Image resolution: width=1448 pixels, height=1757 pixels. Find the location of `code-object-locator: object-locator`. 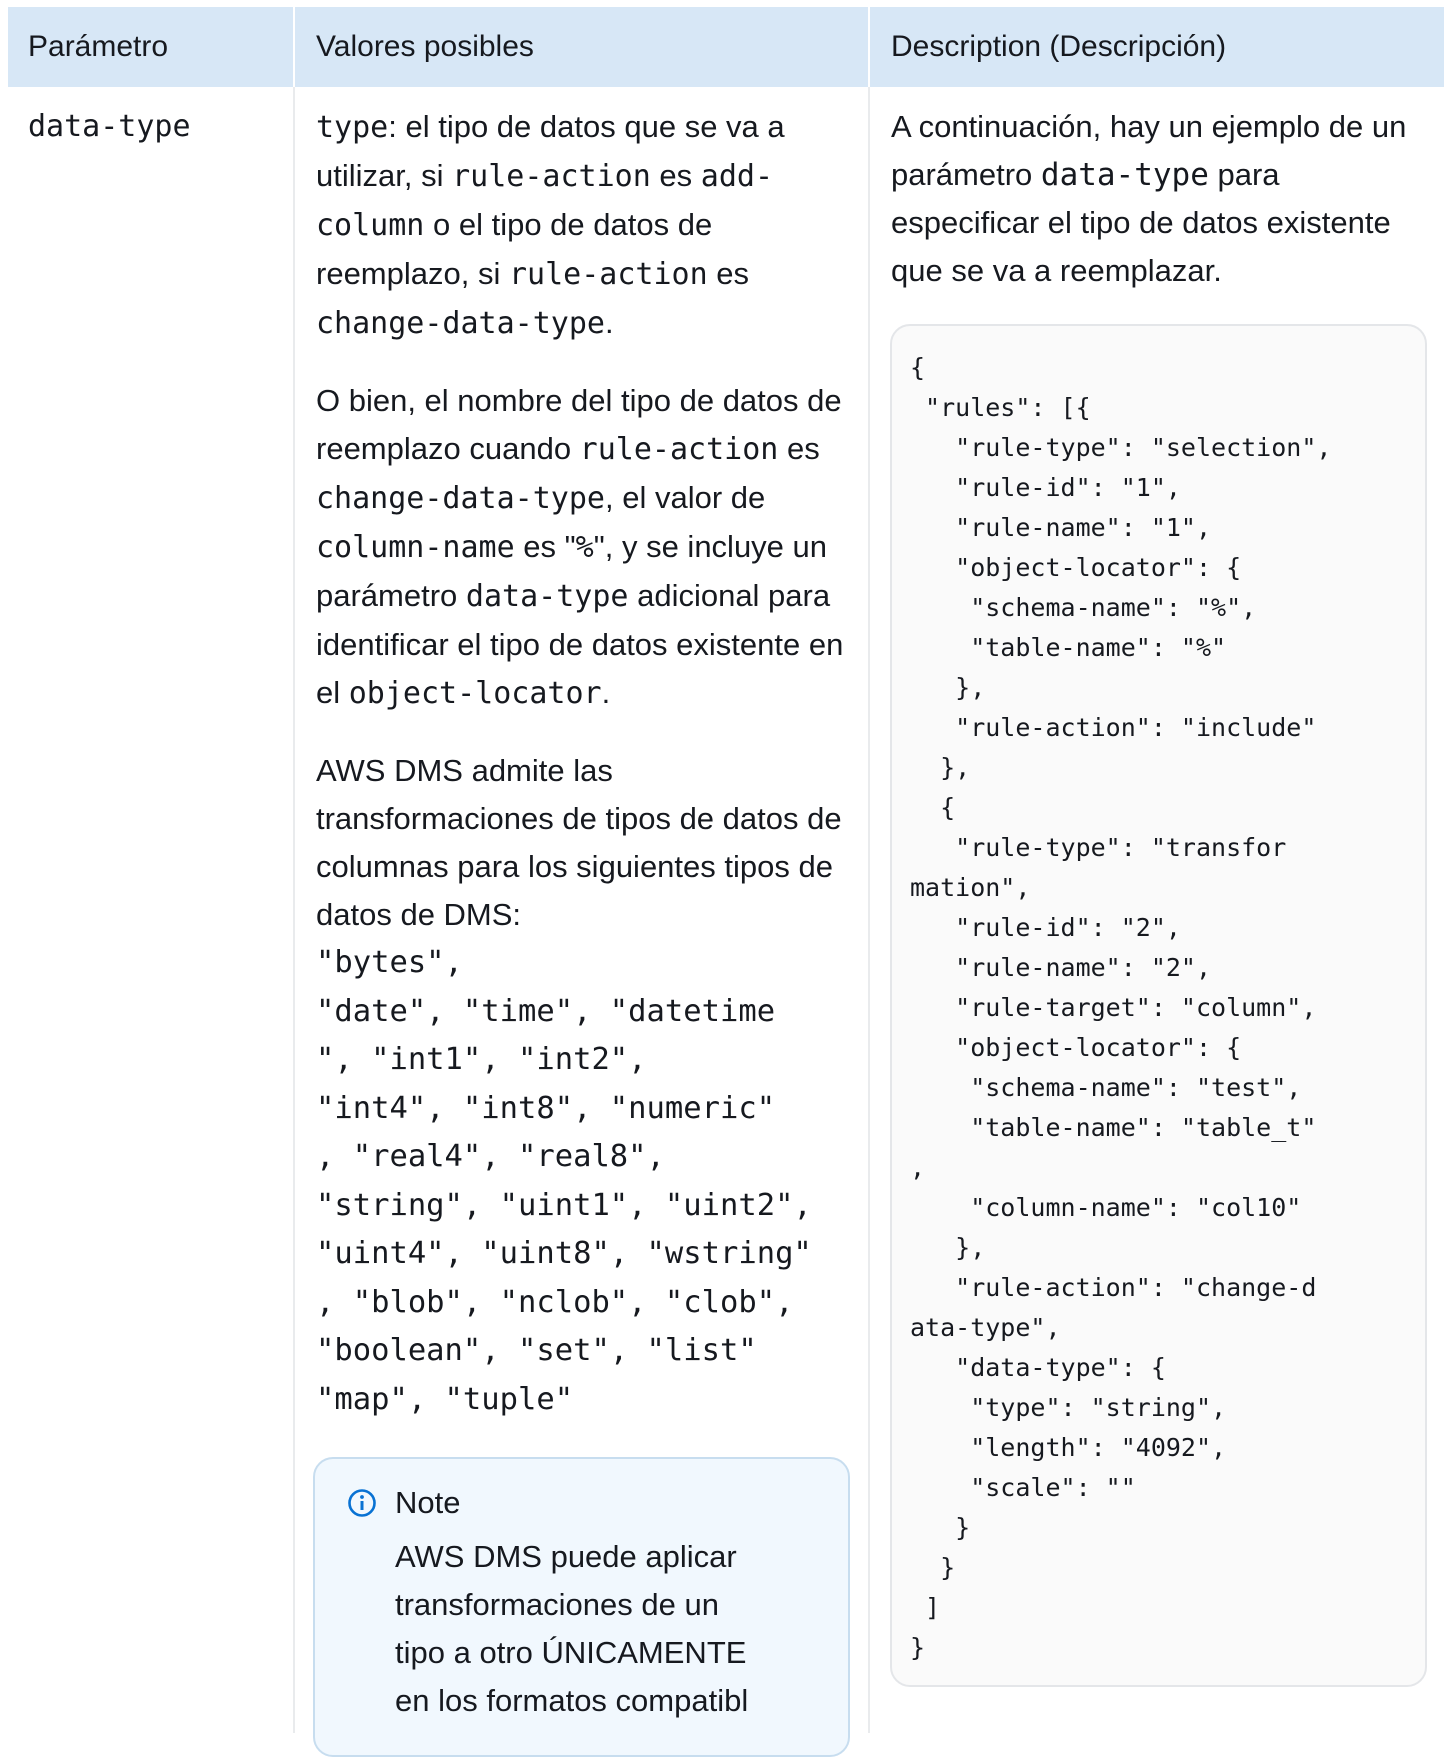

code-object-locator: object-locator is located at coordinates (475, 693).